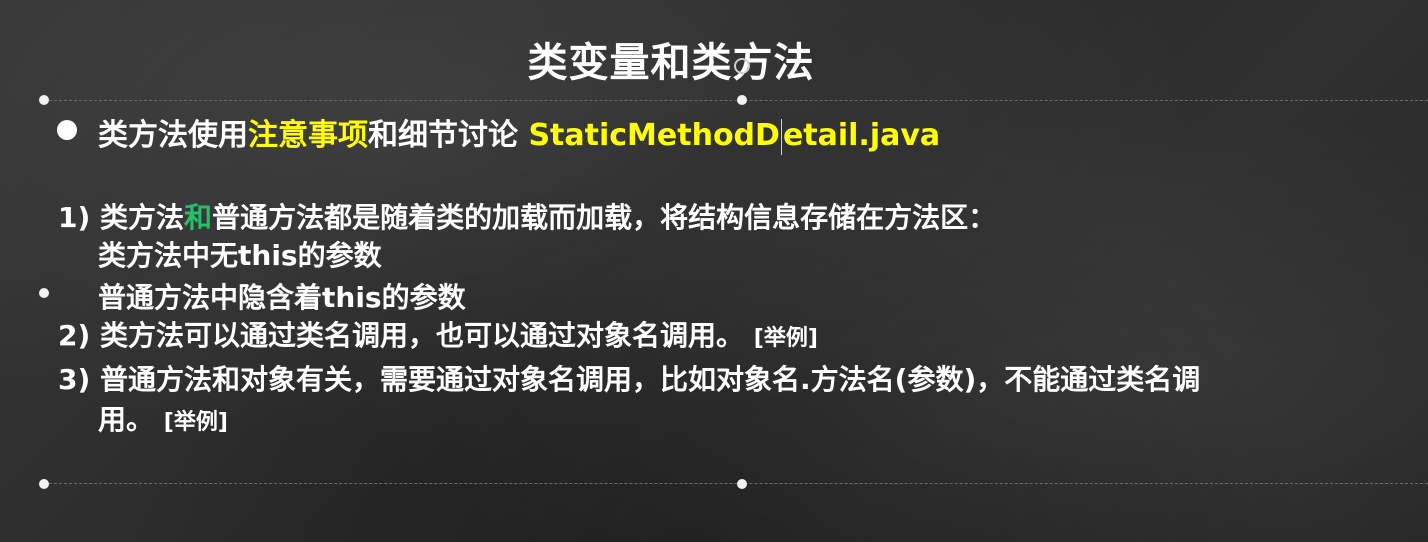 The width and height of the screenshot is (1428, 542). What do you see at coordinates (604, 217) in the screenshot?
I see `item-1-text-b: 普通方法都是随着类的加载而加载，将结构信息存储在方法区：` at bounding box center [604, 217].